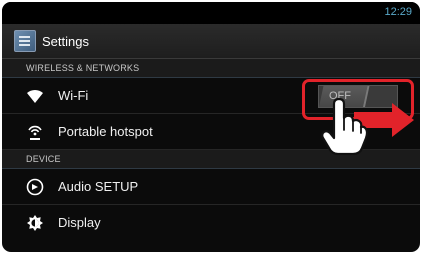  What do you see at coordinates (105, 131) in the screenshot?
I see `settings-item-label: Portable hotspot` at bounding box center [105, 131].